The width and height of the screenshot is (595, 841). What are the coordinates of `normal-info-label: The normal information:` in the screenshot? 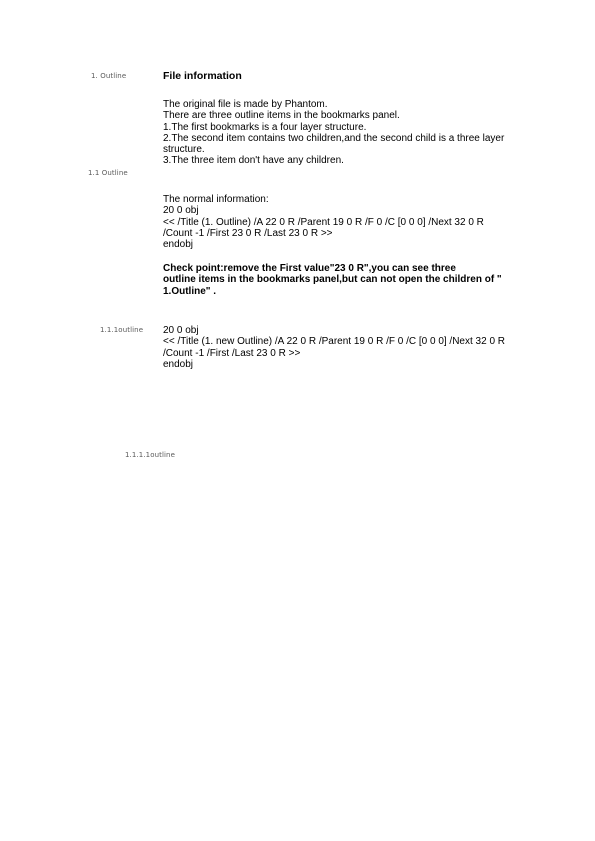 It's located at (216, 199).